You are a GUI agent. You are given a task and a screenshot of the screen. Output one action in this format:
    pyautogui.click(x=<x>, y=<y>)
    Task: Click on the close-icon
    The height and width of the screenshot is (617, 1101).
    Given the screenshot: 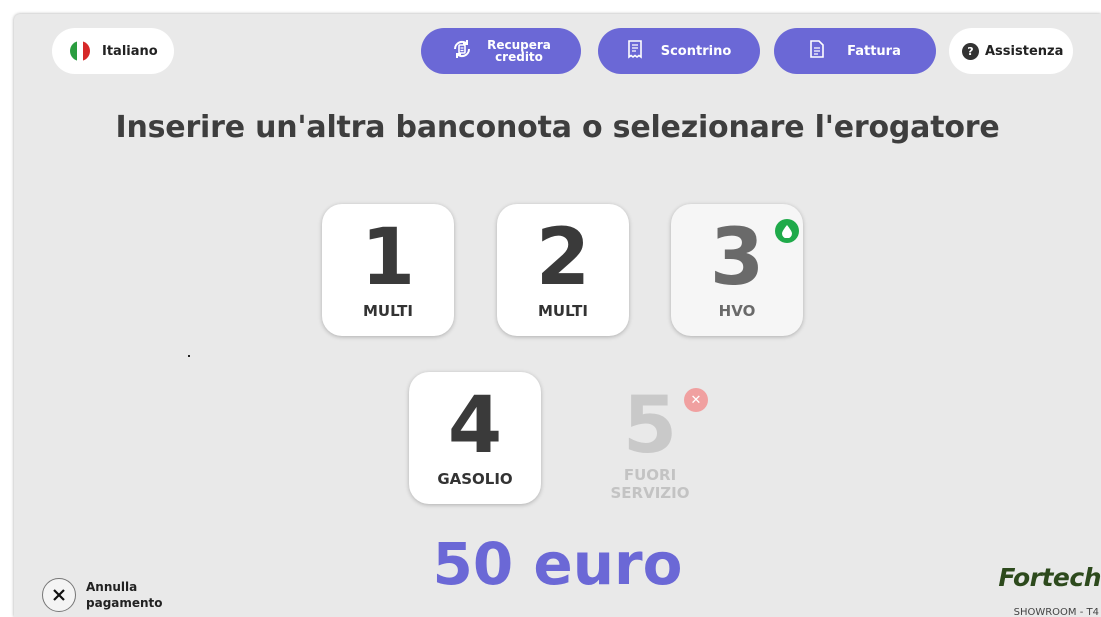 What is the action you would take?
    pyautogui.click(x=59, y=595)
    